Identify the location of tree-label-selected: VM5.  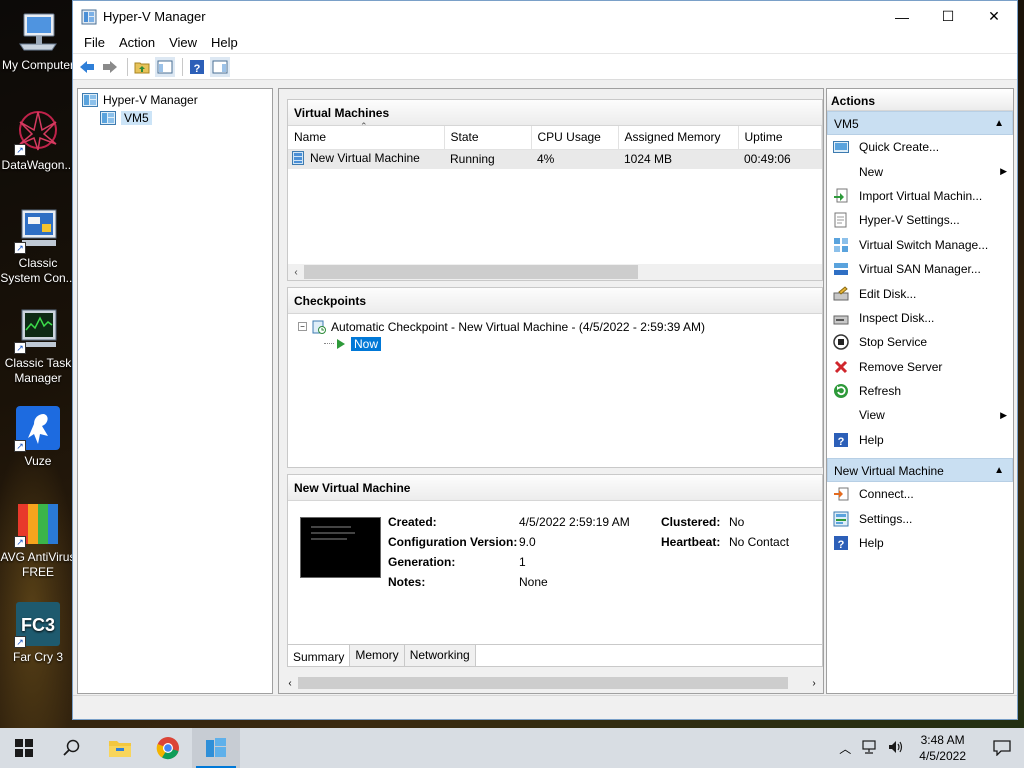
(136, 118).